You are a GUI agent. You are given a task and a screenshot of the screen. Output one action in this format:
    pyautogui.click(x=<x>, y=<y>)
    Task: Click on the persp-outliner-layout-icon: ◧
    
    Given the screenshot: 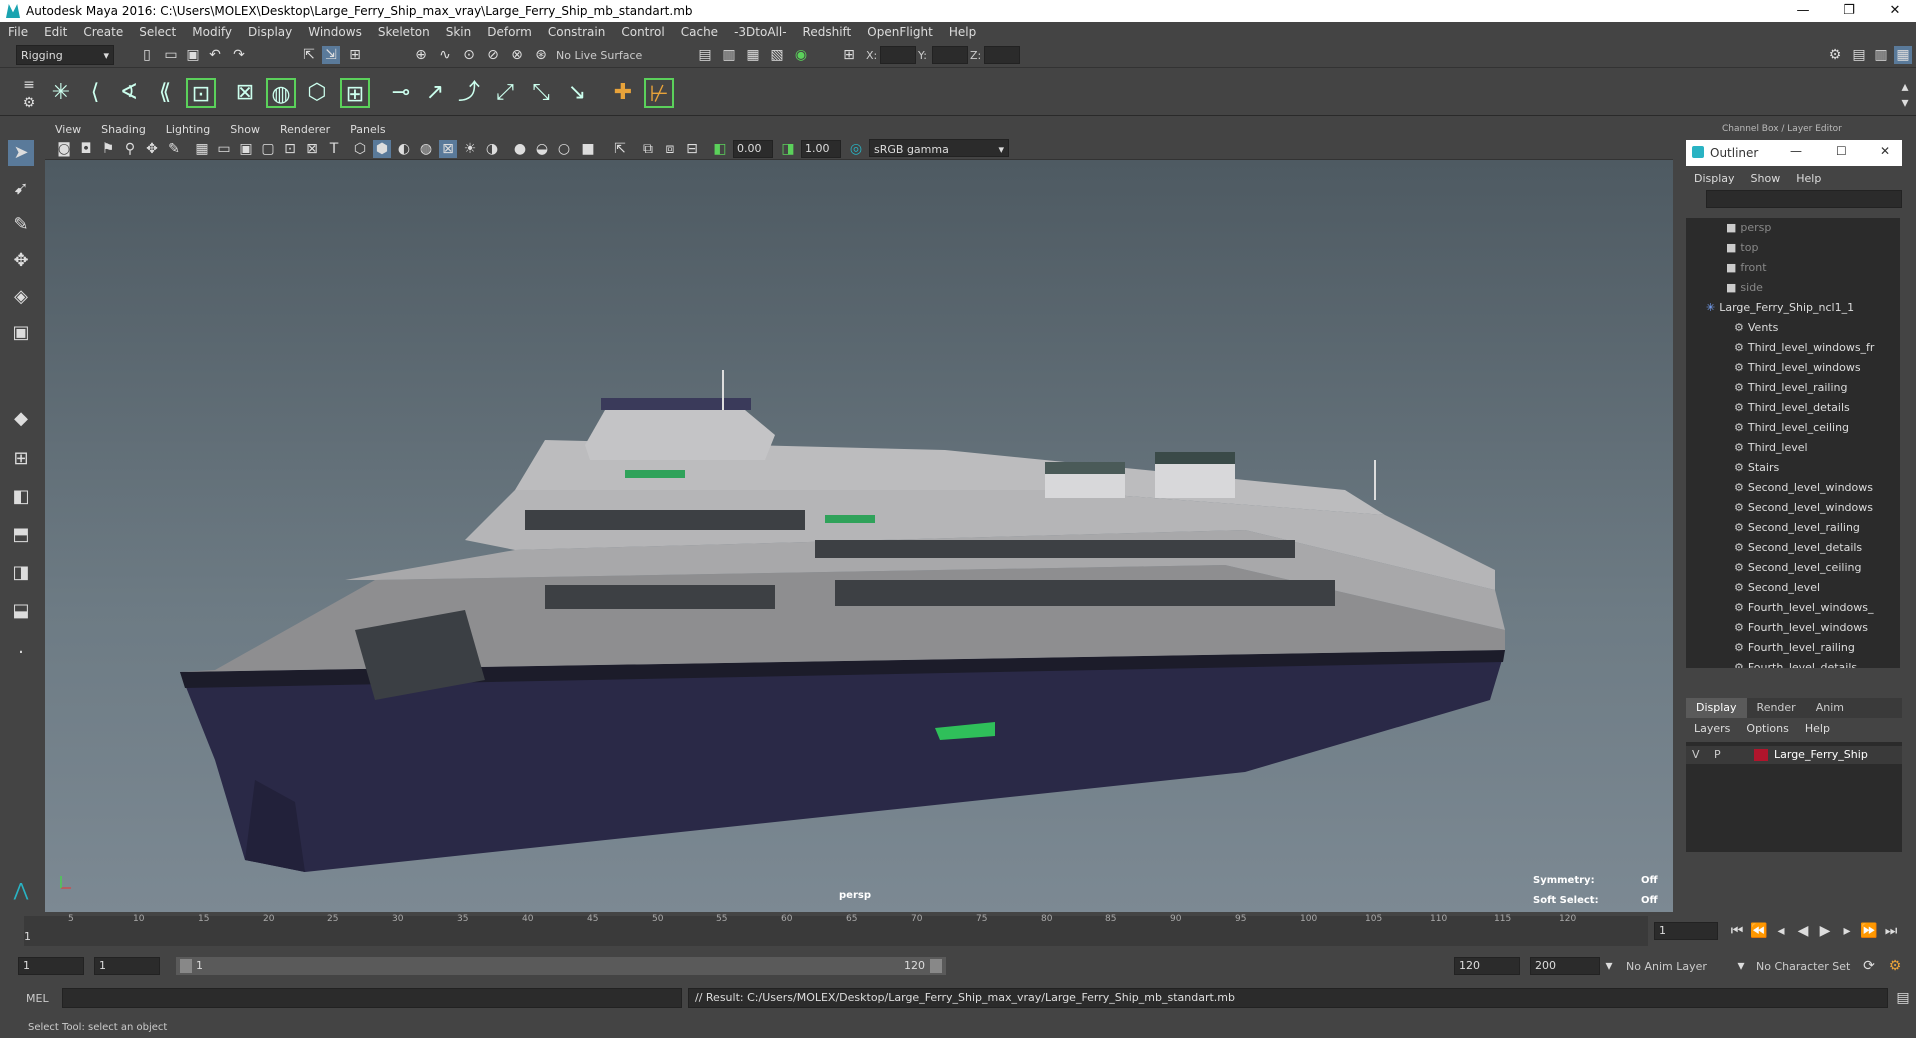 What is the action you would take?
    pyautogui.click(x=21, y=497)
    